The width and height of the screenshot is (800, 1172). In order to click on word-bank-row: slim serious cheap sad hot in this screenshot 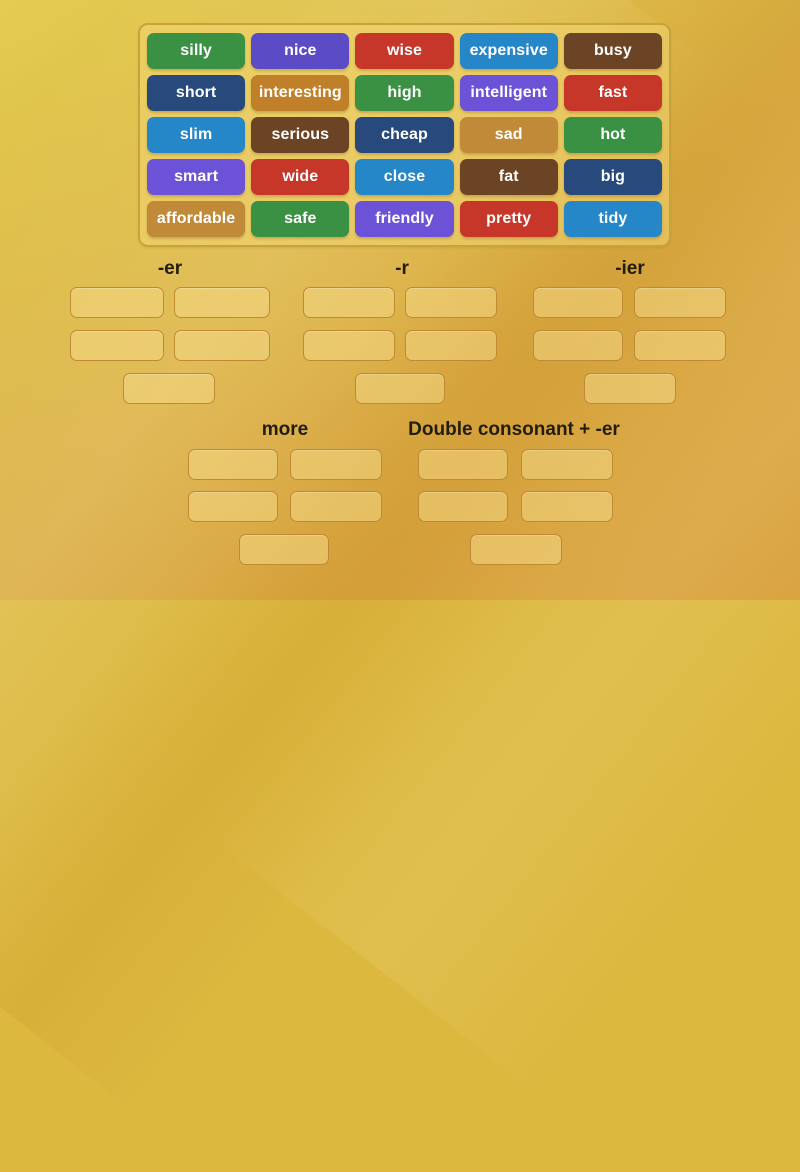, I will do `click(405, 135)`.